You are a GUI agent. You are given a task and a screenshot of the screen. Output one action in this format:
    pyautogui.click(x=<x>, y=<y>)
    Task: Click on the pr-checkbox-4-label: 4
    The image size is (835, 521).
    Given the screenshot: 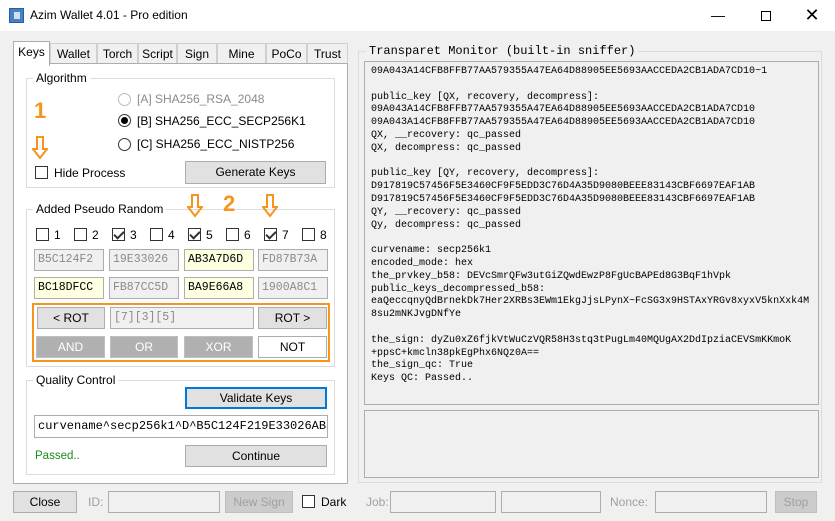 What is the action you would take?
    pyautogui.click(x=171, y=235)
    